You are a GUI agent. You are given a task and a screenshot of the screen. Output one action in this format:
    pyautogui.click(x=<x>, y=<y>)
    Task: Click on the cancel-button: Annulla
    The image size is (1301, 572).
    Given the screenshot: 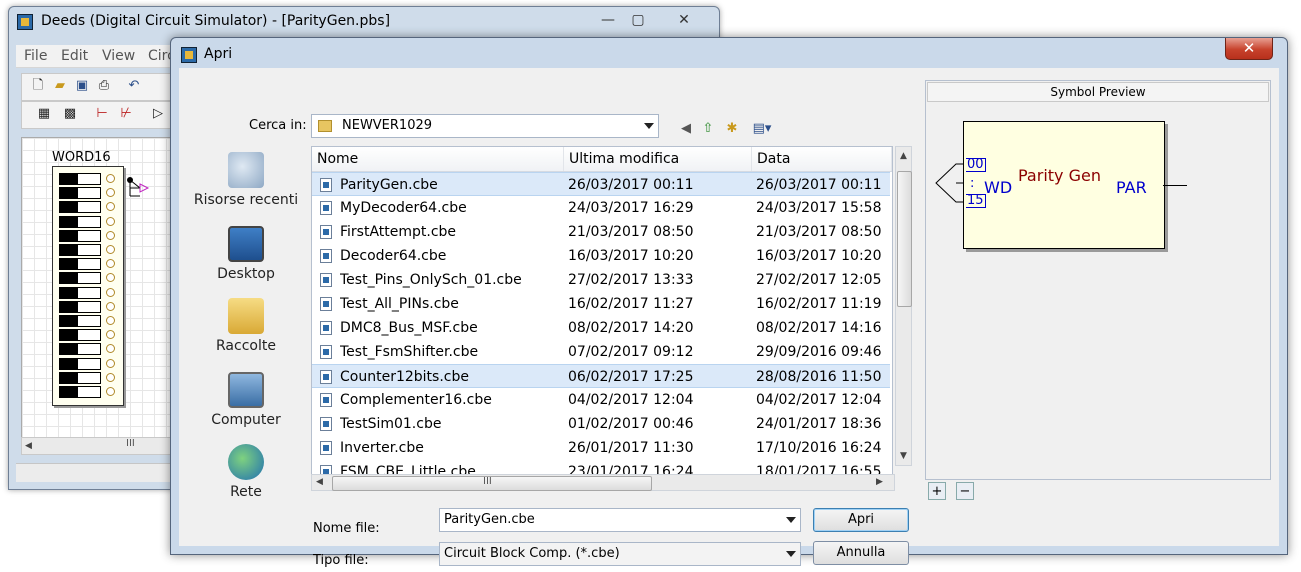 What is the action you would take?
    pyautogui.click(x=861, y=553)
    